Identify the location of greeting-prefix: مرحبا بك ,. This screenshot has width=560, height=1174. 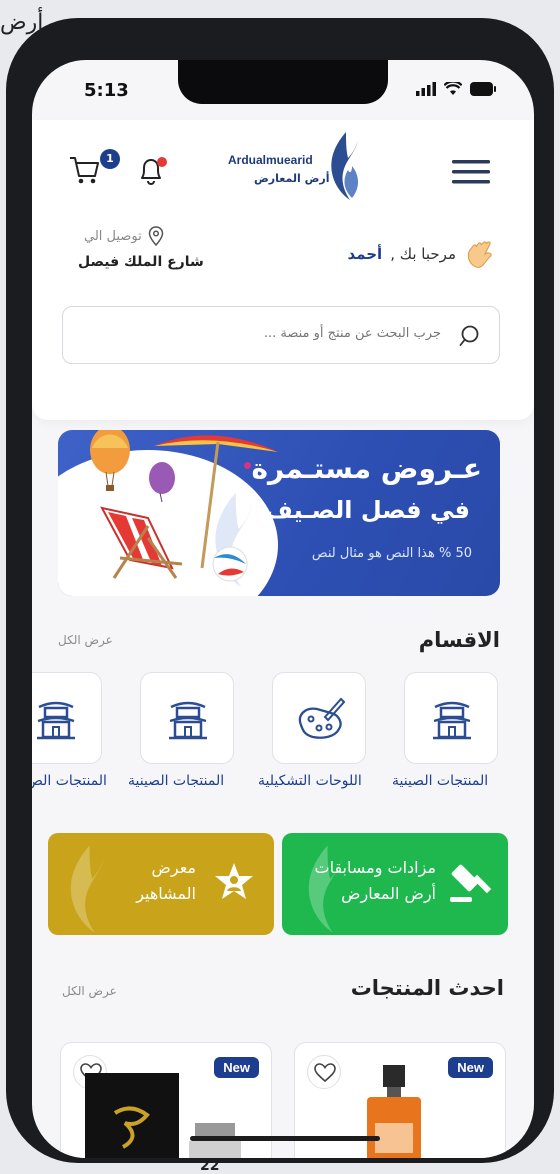
(423, 254).